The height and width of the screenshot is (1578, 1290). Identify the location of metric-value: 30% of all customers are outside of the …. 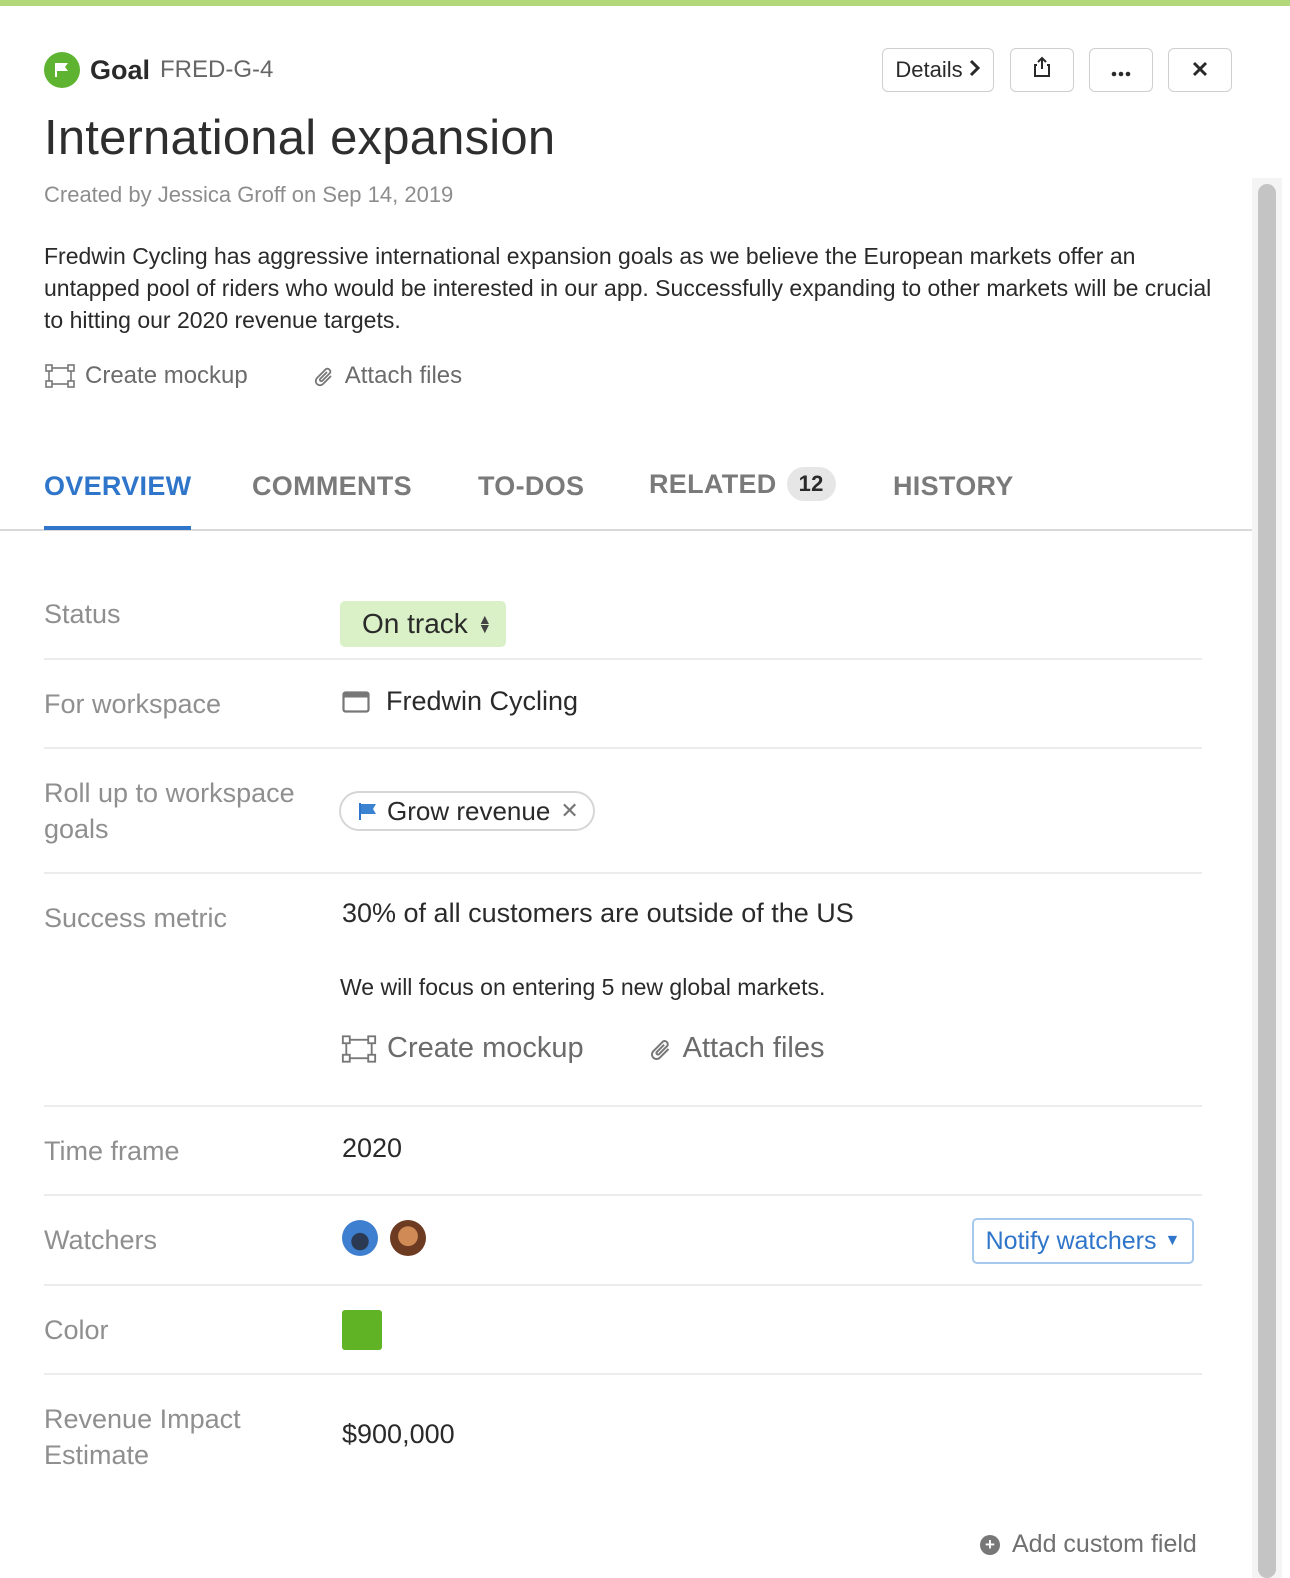
(598, 913).